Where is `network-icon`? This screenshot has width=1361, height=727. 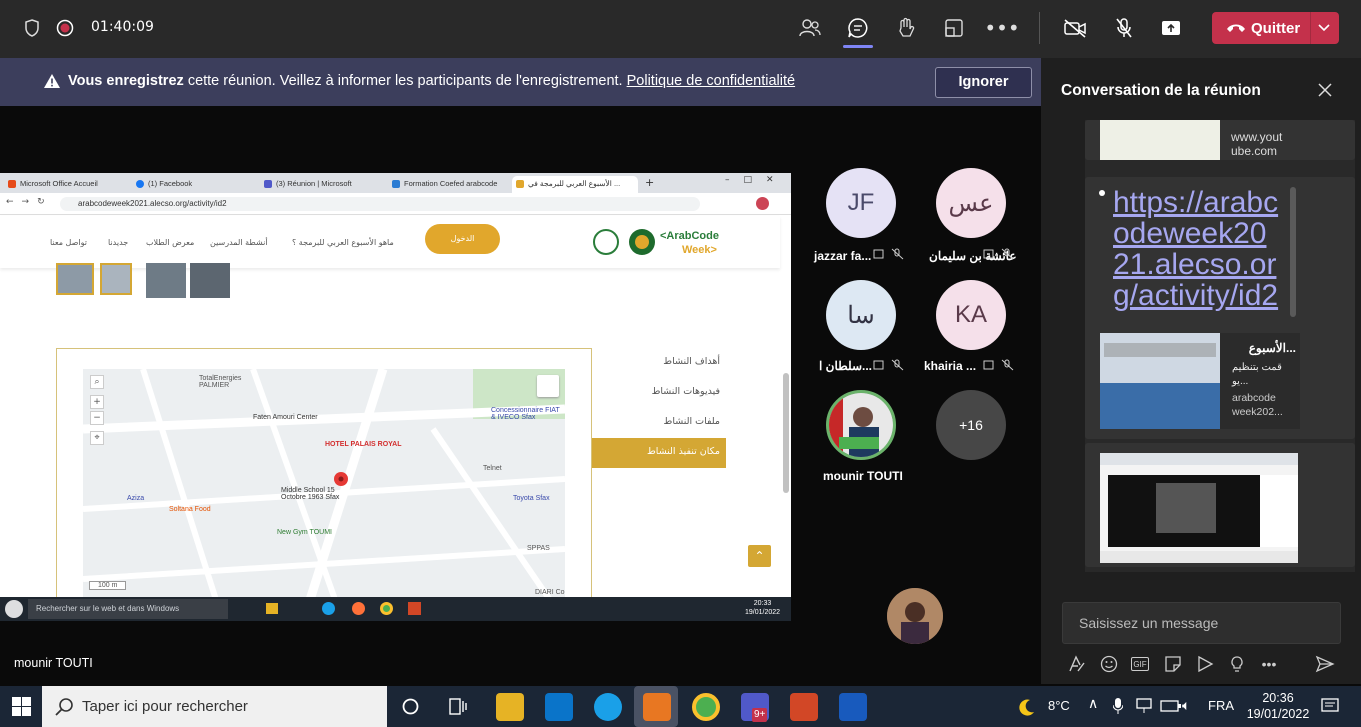
network-icon is located at coordinates (1144, 706).